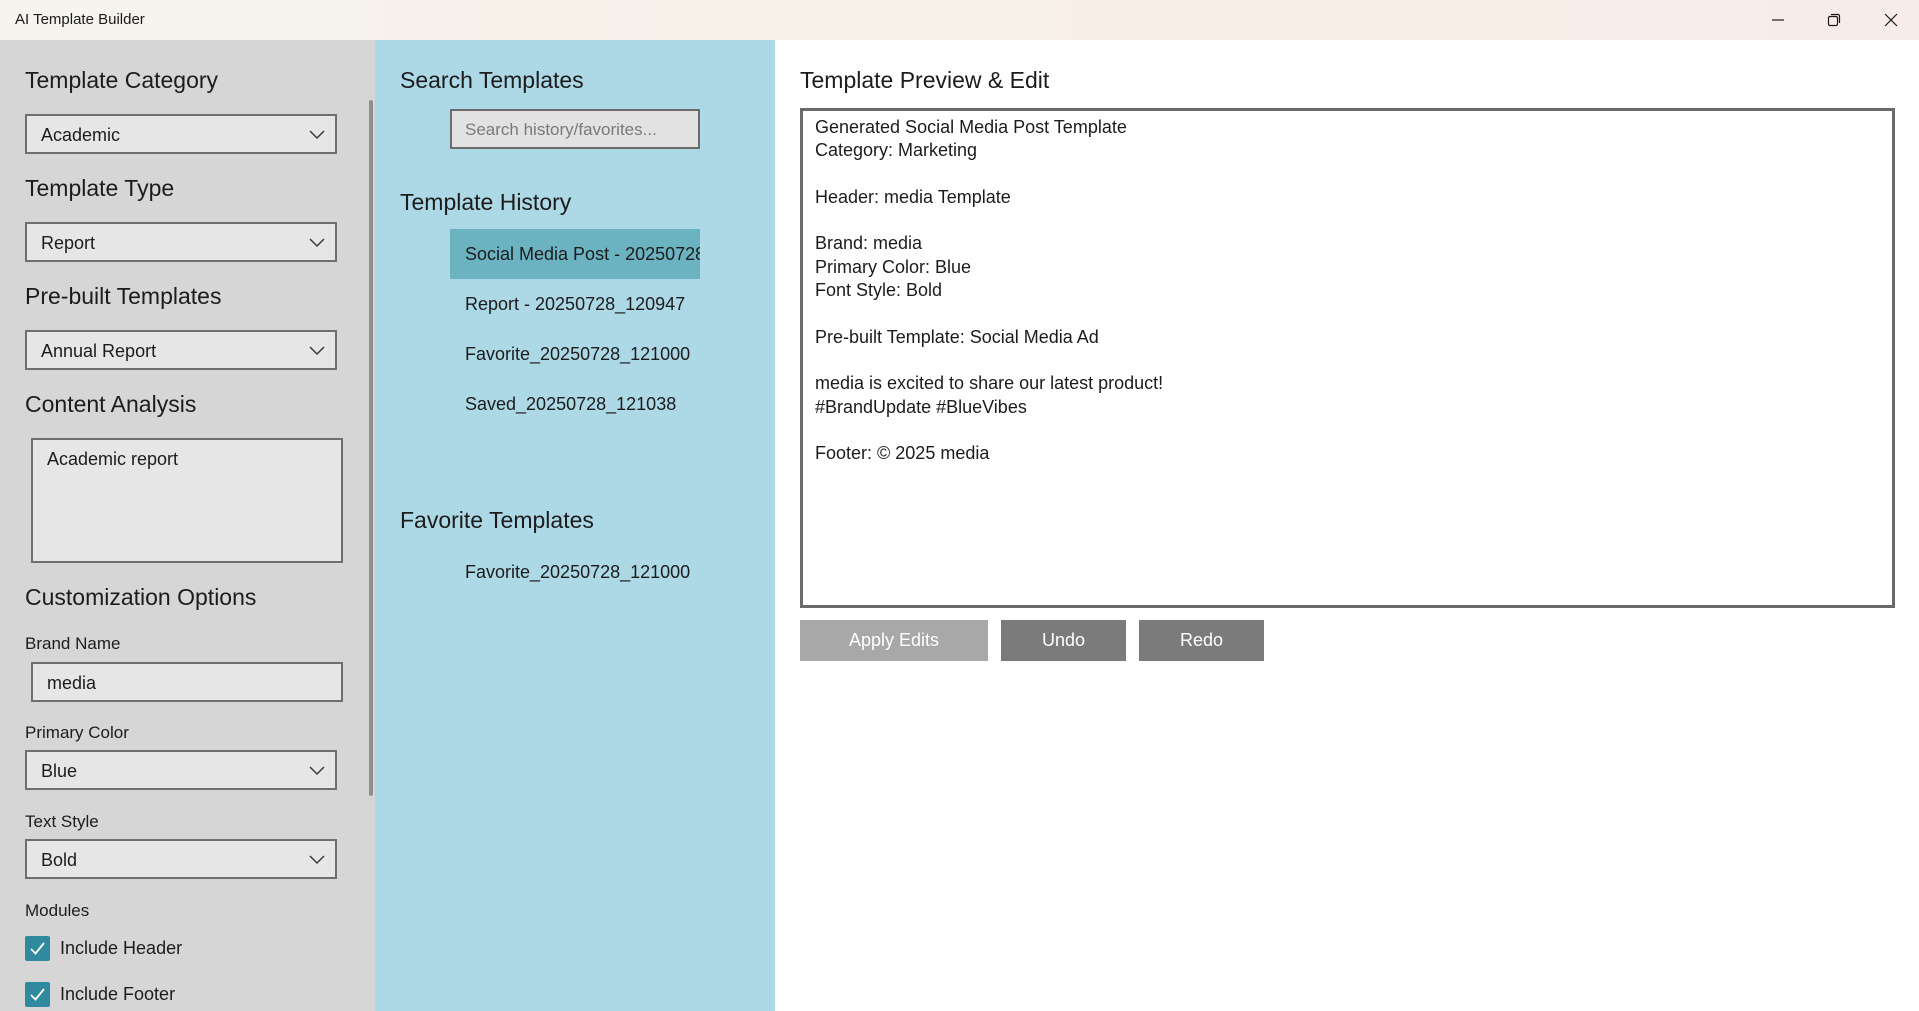 The image size is (1919, 1011). Describe the element at coordinates (187, 682) in the screenshot. I see `brand-name-input: media` at that location.